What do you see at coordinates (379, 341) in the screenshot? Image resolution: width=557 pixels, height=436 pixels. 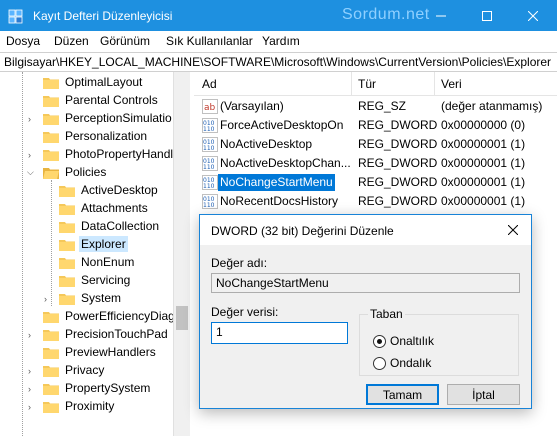 I see `radio-checked-icon` at bounding box center [379, 341].